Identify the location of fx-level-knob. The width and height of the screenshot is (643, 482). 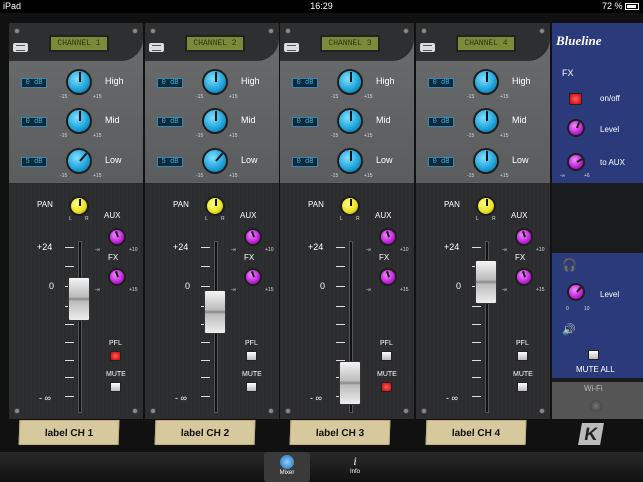
(576, 128).